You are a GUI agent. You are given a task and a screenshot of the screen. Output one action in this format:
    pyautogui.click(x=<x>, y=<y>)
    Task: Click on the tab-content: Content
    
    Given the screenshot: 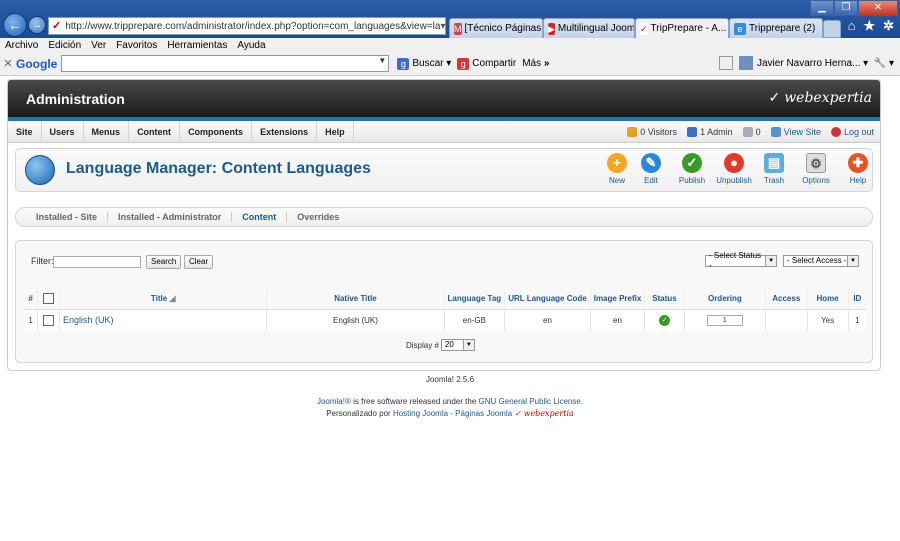 What is the action you would take?
    pyautogui.click(x=260, y=217)
    